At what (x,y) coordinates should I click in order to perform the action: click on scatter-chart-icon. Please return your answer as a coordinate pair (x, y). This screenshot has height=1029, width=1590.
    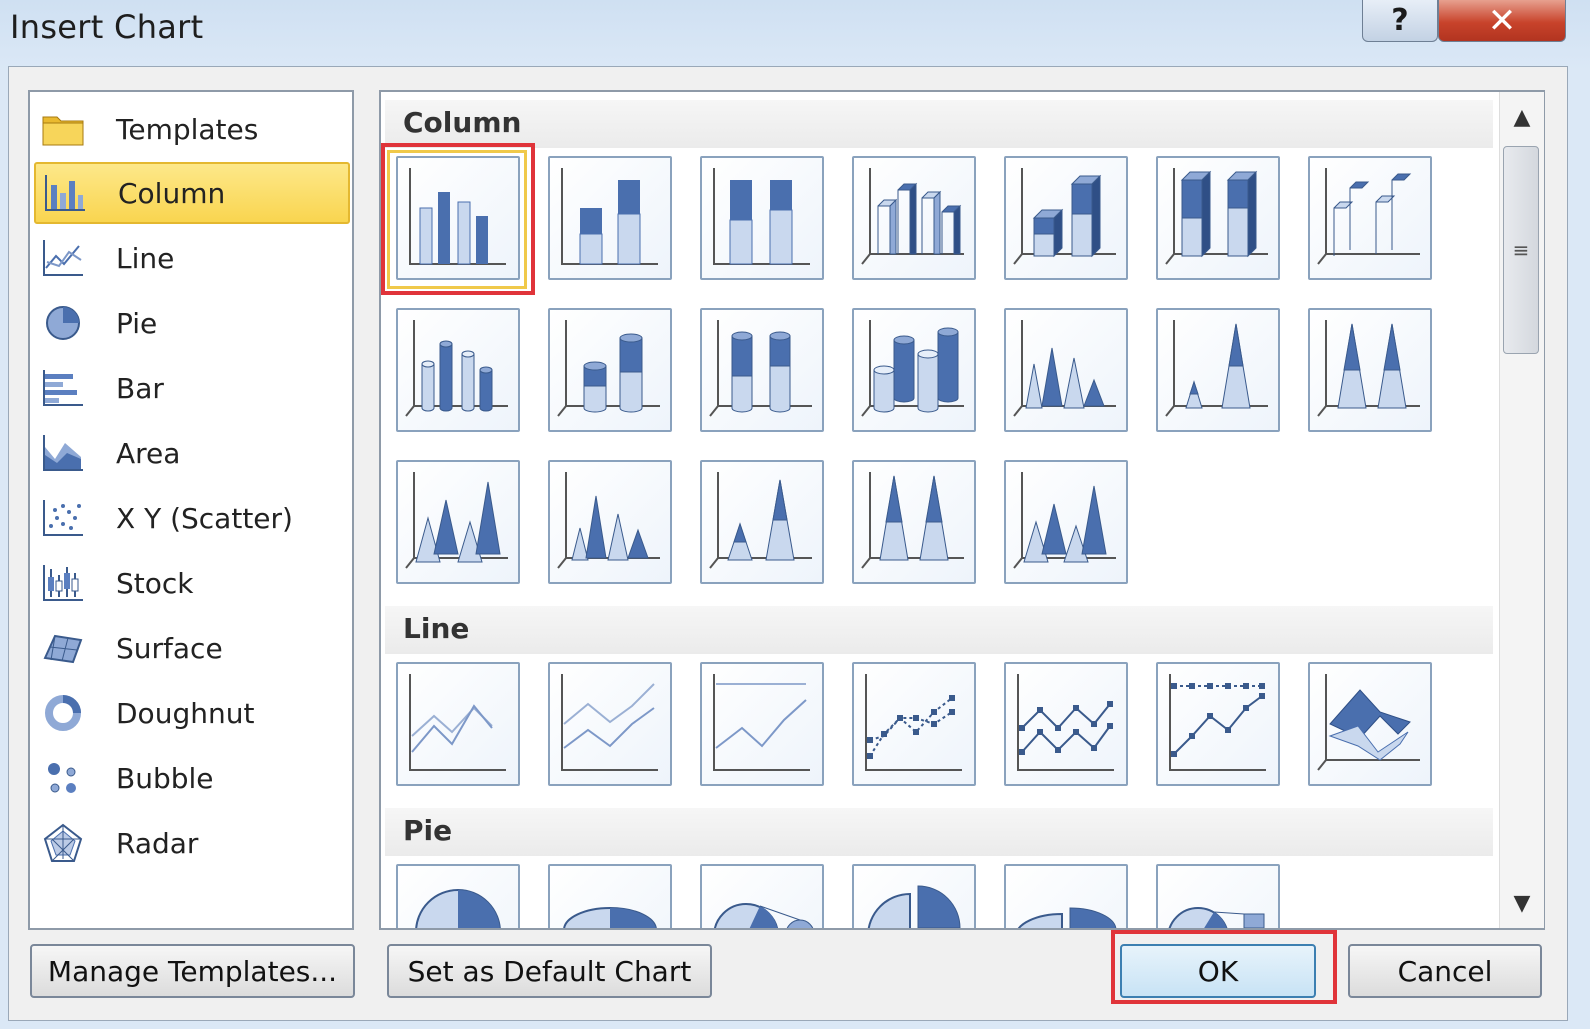
    Looking at the image, I should click on (63, 518).